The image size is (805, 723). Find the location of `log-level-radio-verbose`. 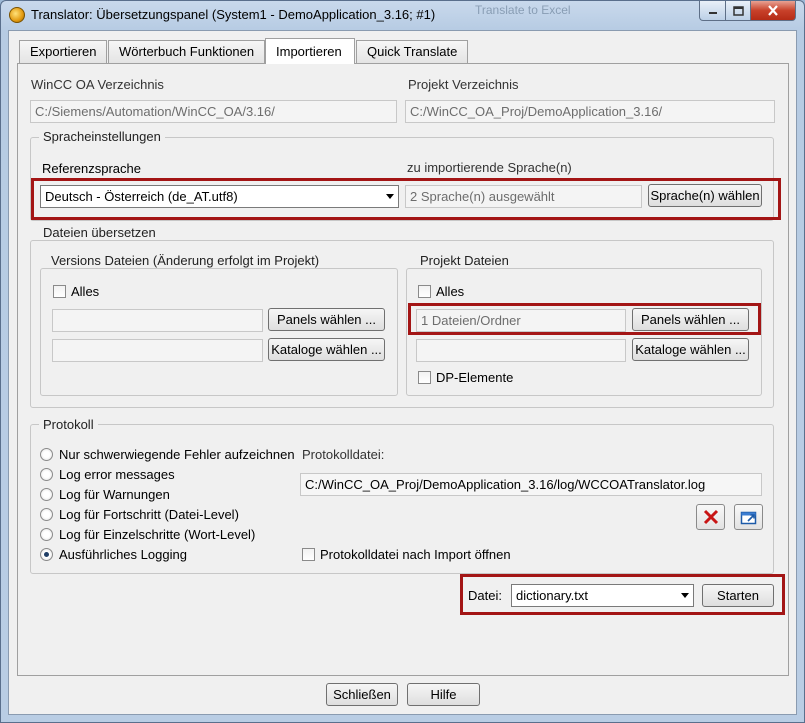

log-level-radio-verbose is located at coordinates (46, 554).